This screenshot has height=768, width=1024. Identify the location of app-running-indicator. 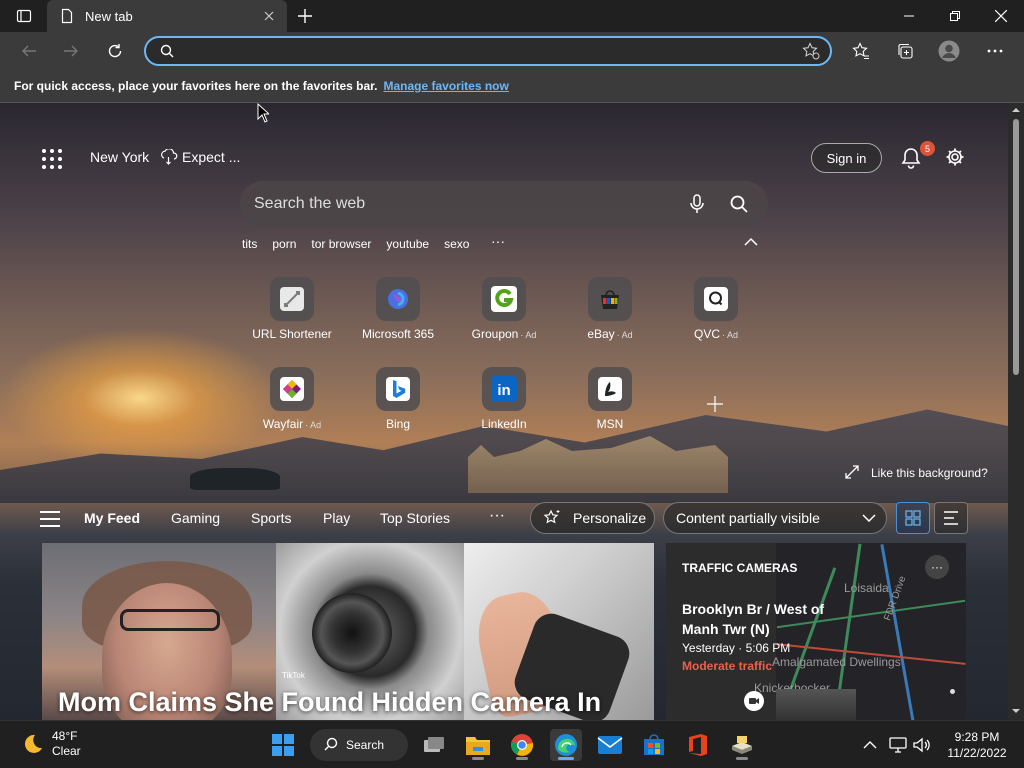
(478, 758).